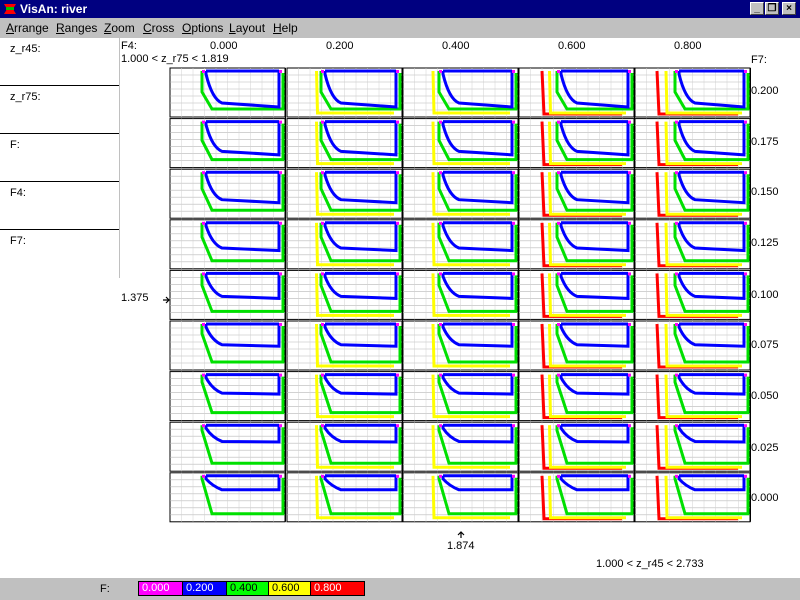 This screenshot has height=600, width=800. Describe the element at coordinates (461, 534) in the screenshot. I see `z-r45-marker-arrow` at that location.